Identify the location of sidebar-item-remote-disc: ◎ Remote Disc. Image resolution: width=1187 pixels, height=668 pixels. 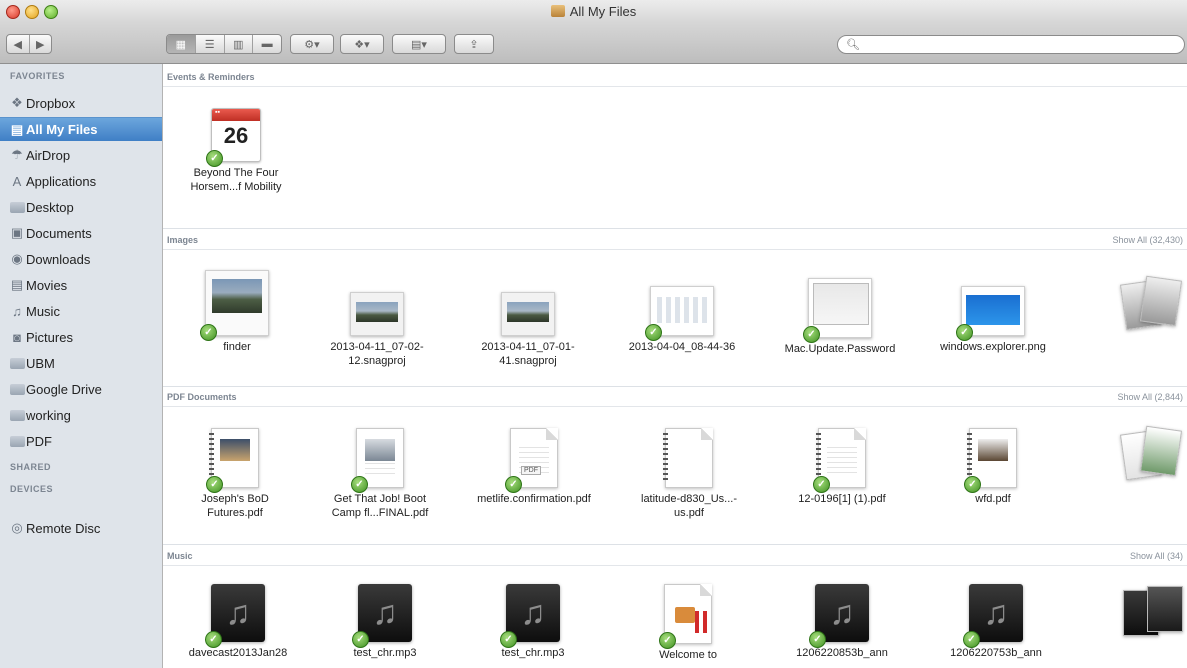
(81, 528).